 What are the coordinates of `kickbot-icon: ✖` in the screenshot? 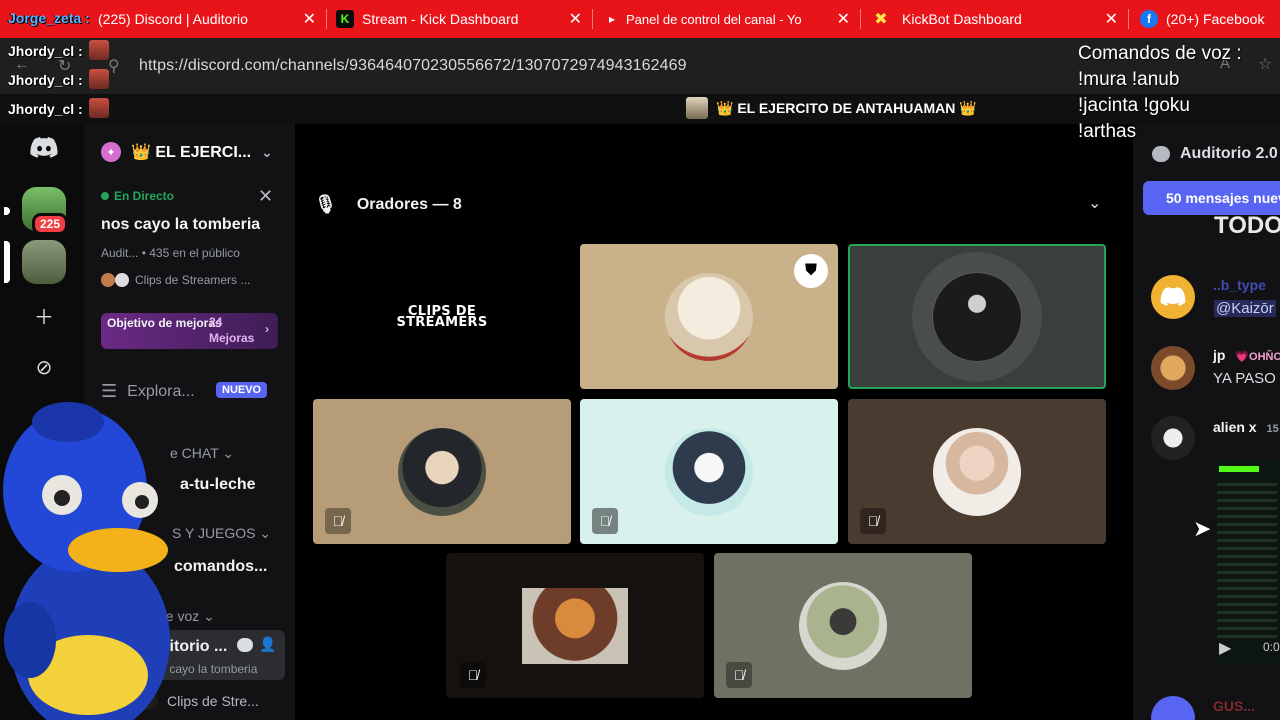 It's located at (881, 19).